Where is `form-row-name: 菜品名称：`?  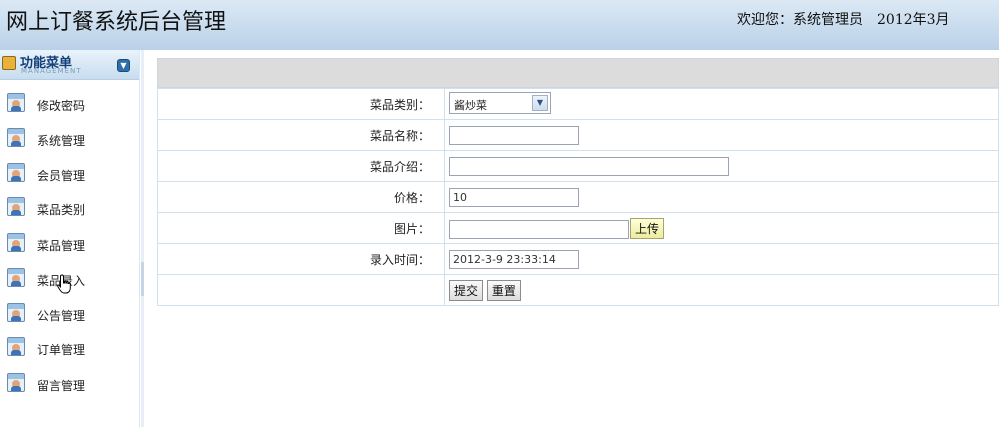
form-row-name: 菜品名称： is located at coordinates (578, 135).